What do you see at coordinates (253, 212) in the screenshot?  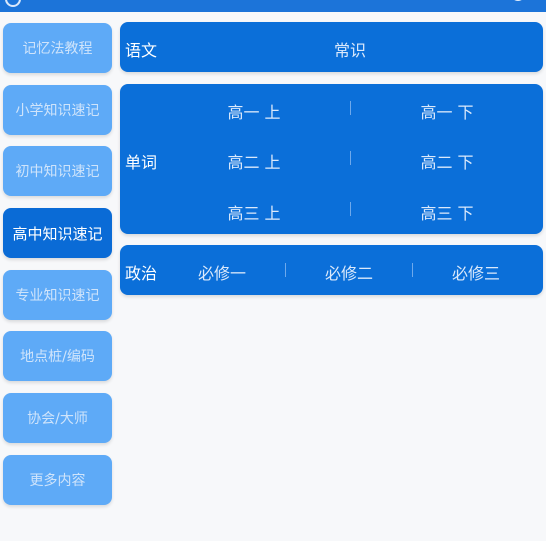 I see `item-grade12-first: 高三 上` at bounding box center [253, 212].